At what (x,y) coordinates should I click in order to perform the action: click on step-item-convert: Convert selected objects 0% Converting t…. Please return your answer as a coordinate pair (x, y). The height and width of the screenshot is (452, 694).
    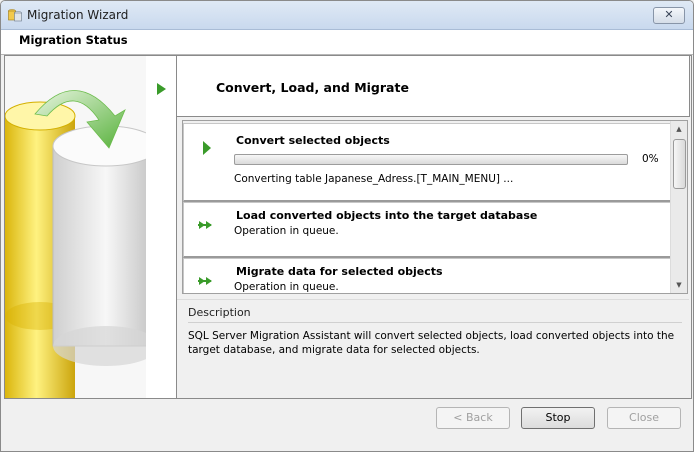
    Looking at the image, I should click on (427, 162).